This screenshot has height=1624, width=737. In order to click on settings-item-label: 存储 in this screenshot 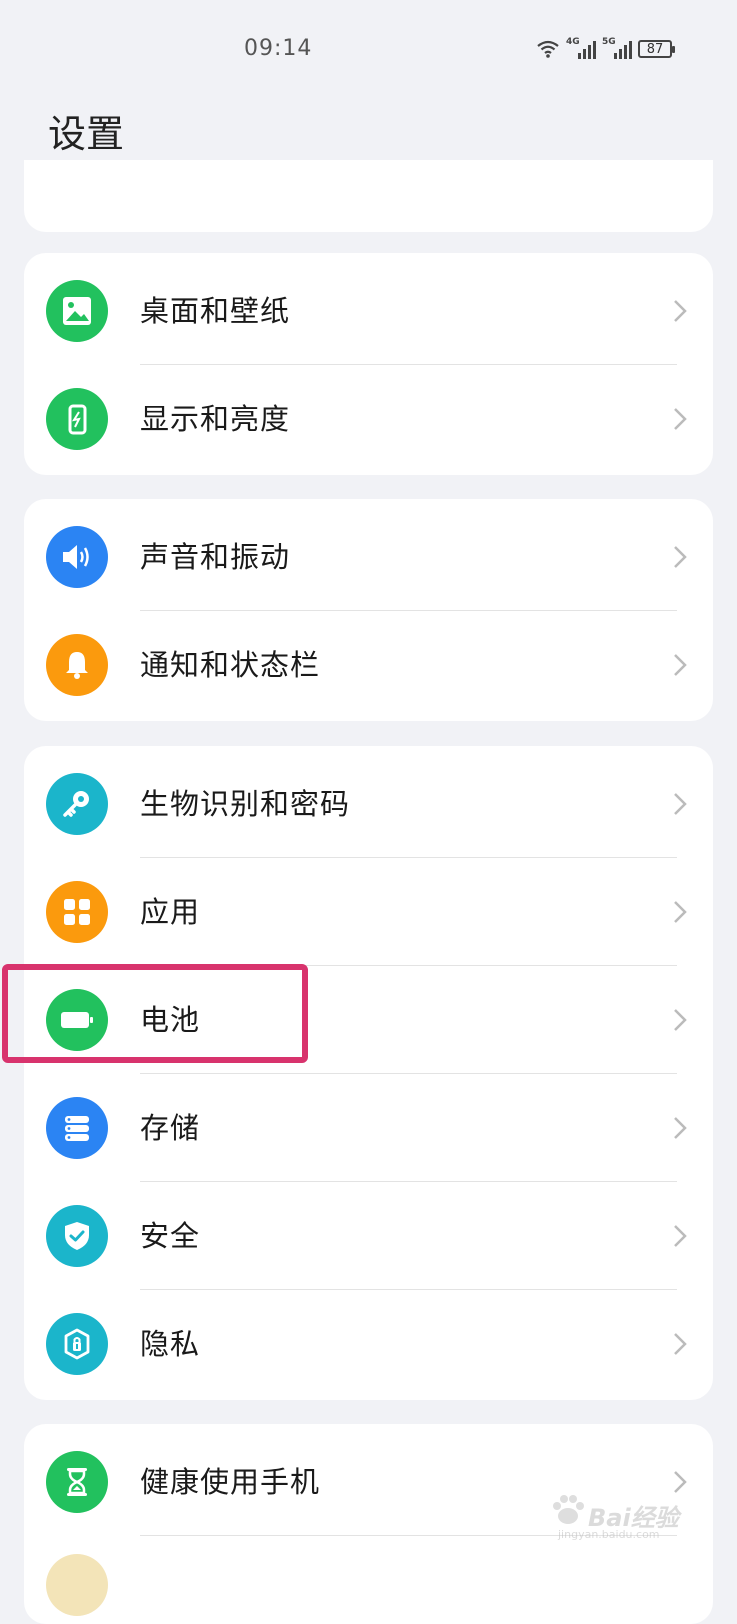, I will do `click(170, 1128)`.